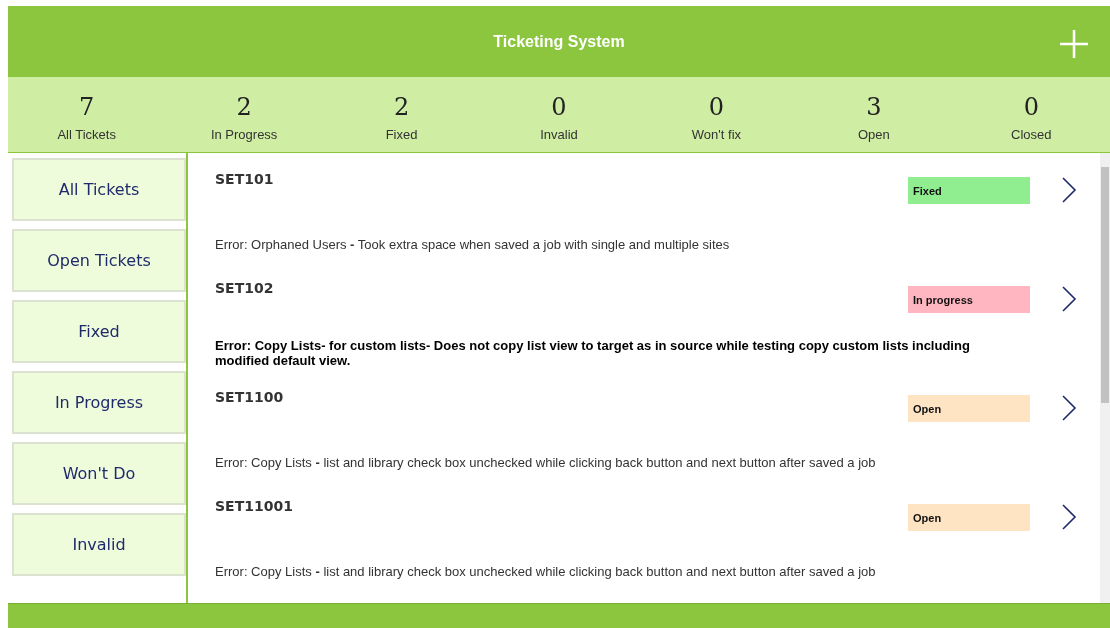  Describe the element at coordinates (99, 331) in the screenshot. I see `filter-button: Fixed` at that location.